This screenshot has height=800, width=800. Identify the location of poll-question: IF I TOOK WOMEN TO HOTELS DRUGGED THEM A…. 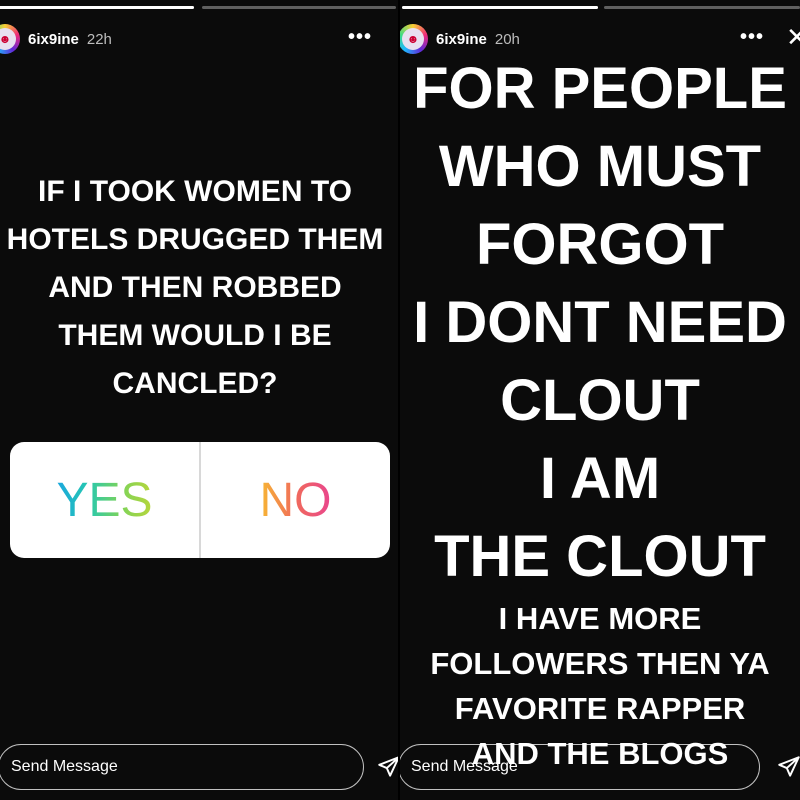
(199, 288).